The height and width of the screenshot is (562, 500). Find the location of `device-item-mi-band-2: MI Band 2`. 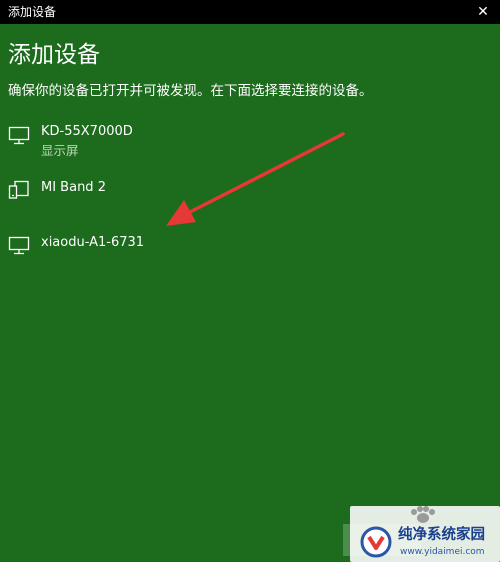

device-item-mi-band-2: MI Band 2 is located at coordinates (250, 201).